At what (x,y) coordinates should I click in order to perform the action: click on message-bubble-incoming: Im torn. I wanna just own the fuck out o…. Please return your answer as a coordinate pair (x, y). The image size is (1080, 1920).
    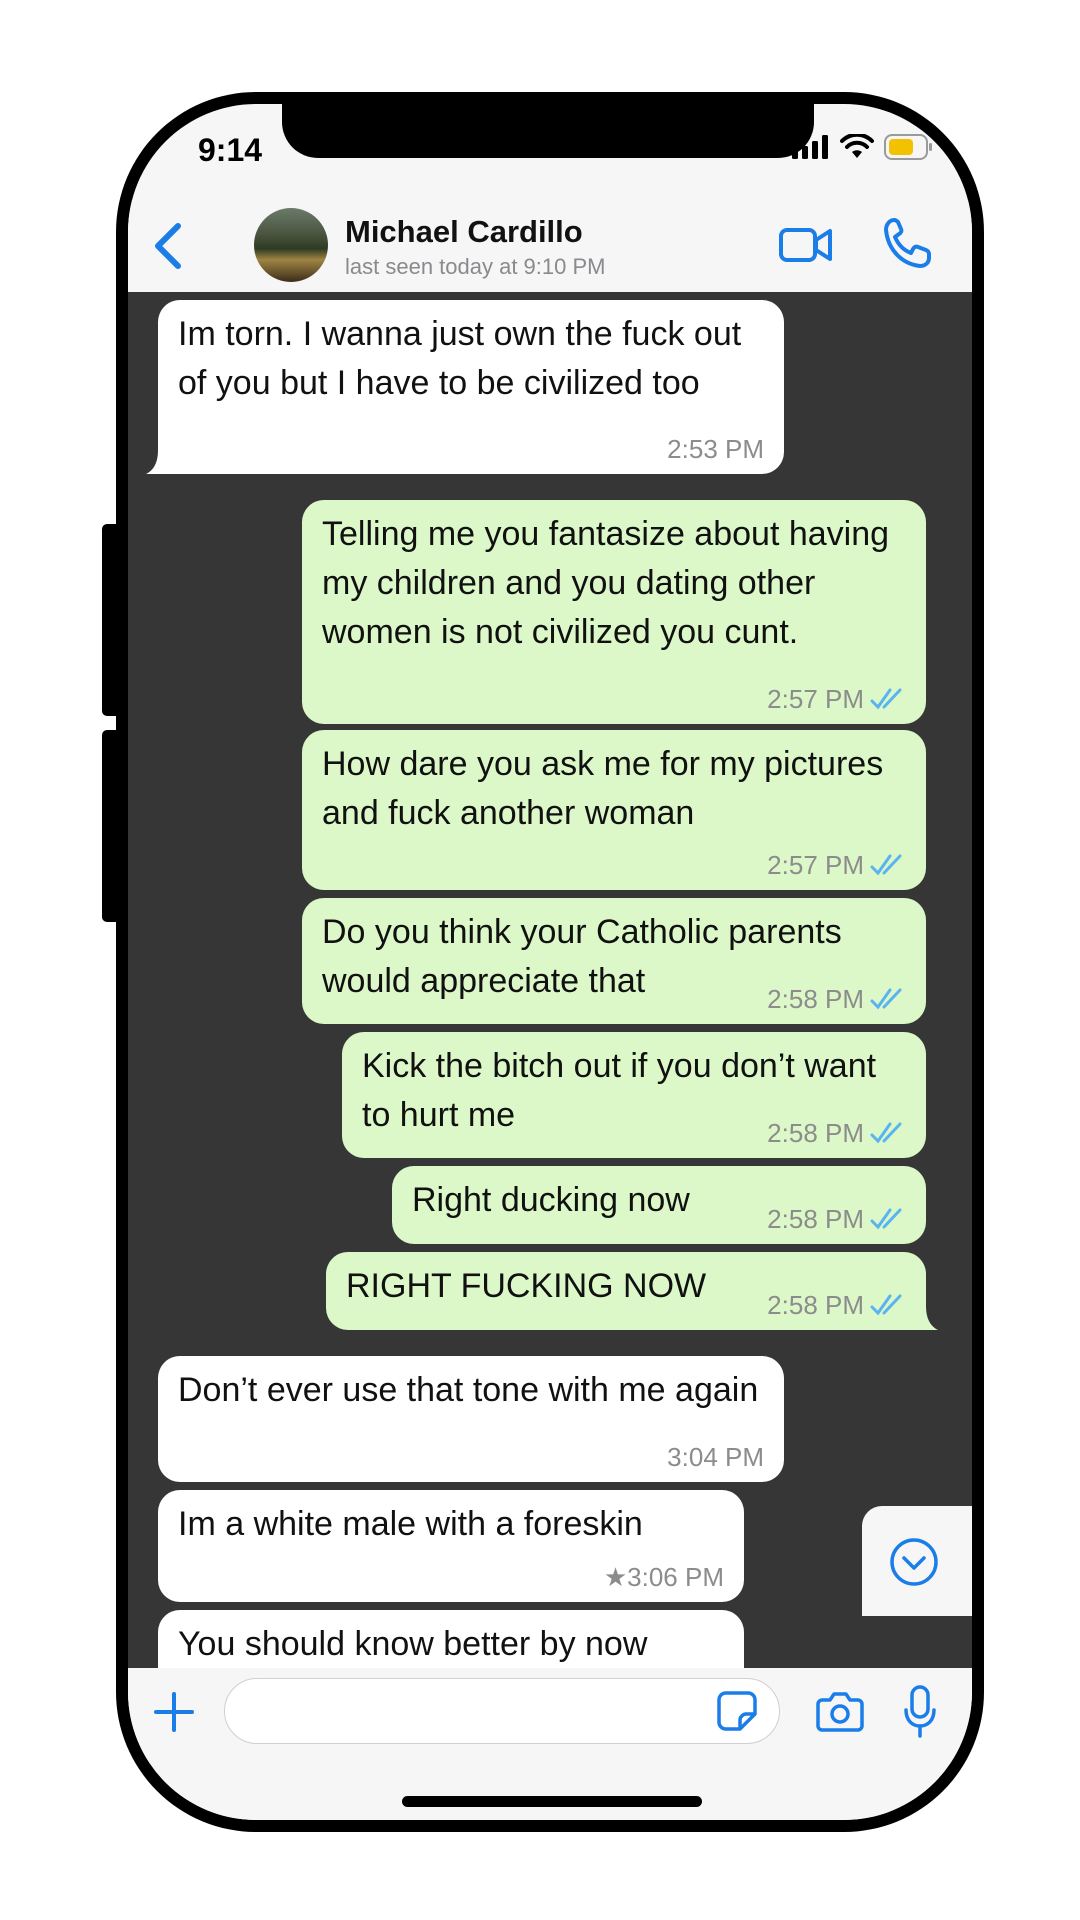
    Looking at the image, I should click on (465, 387).